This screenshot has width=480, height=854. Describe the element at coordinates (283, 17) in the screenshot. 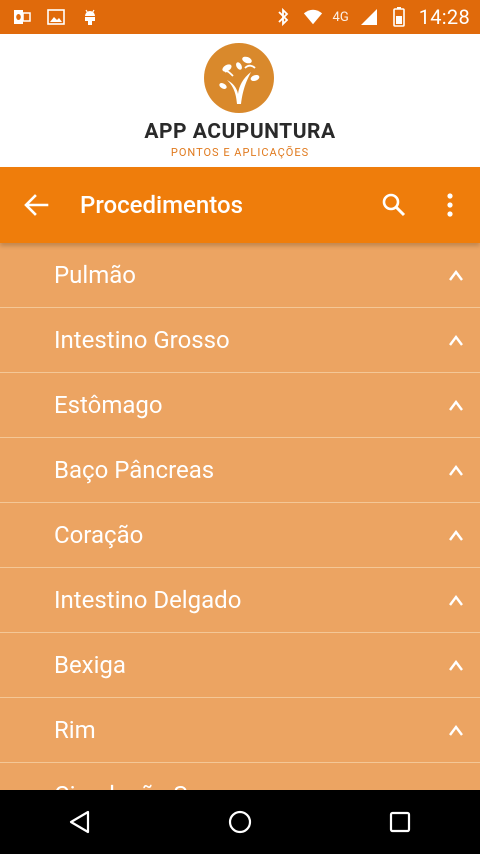

I see `bluetooth-icon` at that location.